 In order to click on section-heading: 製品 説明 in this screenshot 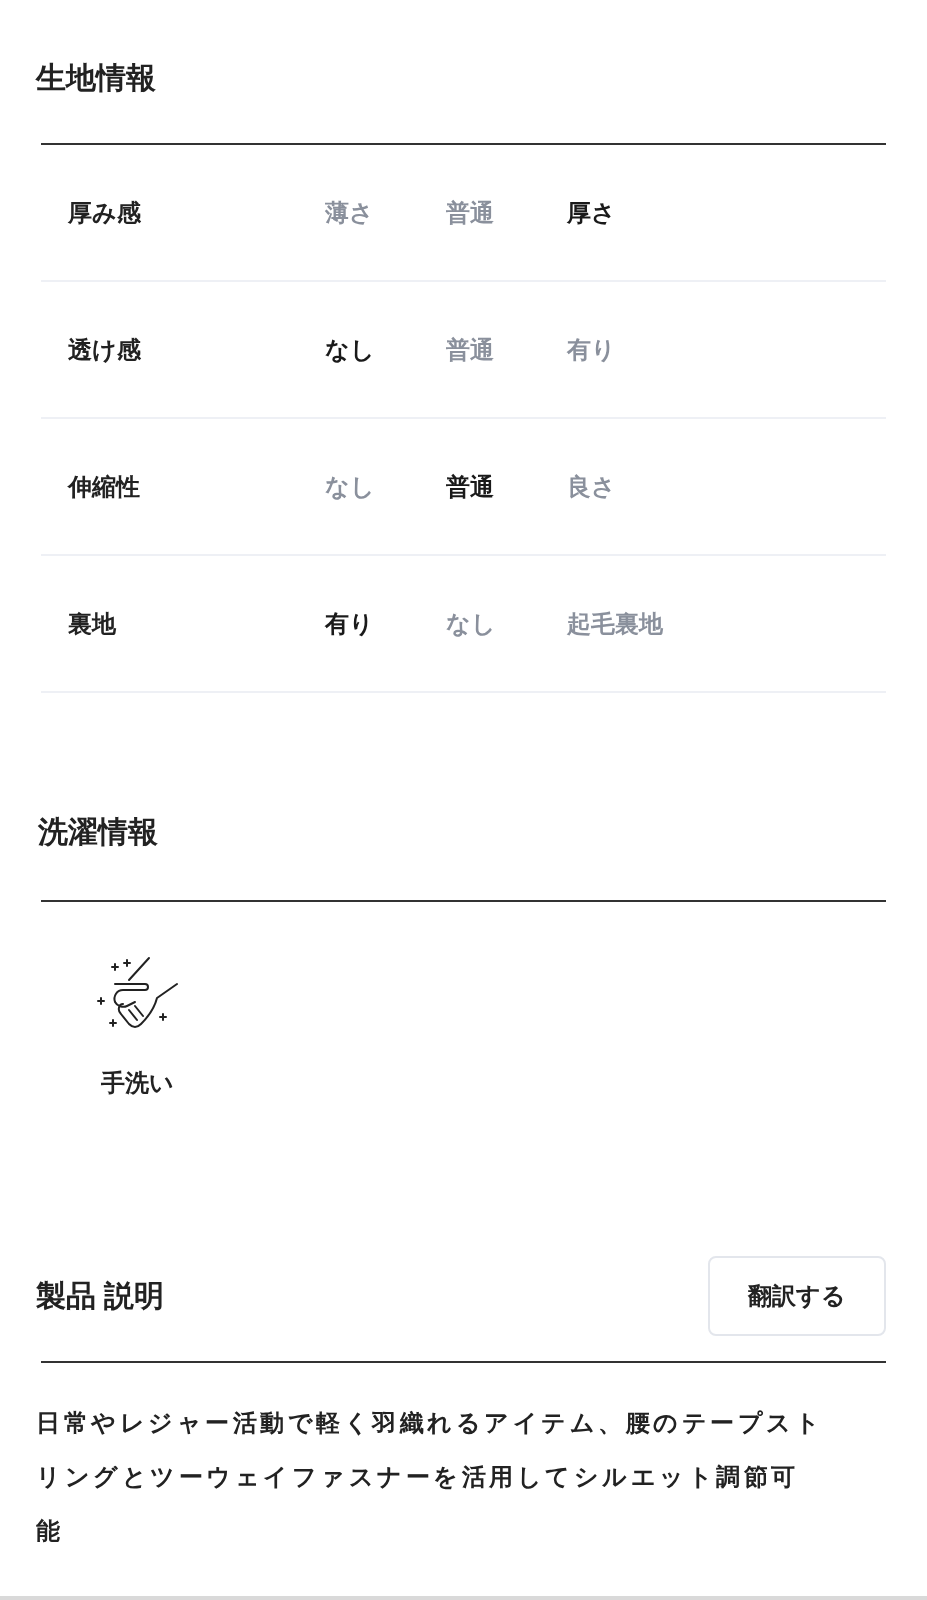, I will do `click(100, 1296)`.